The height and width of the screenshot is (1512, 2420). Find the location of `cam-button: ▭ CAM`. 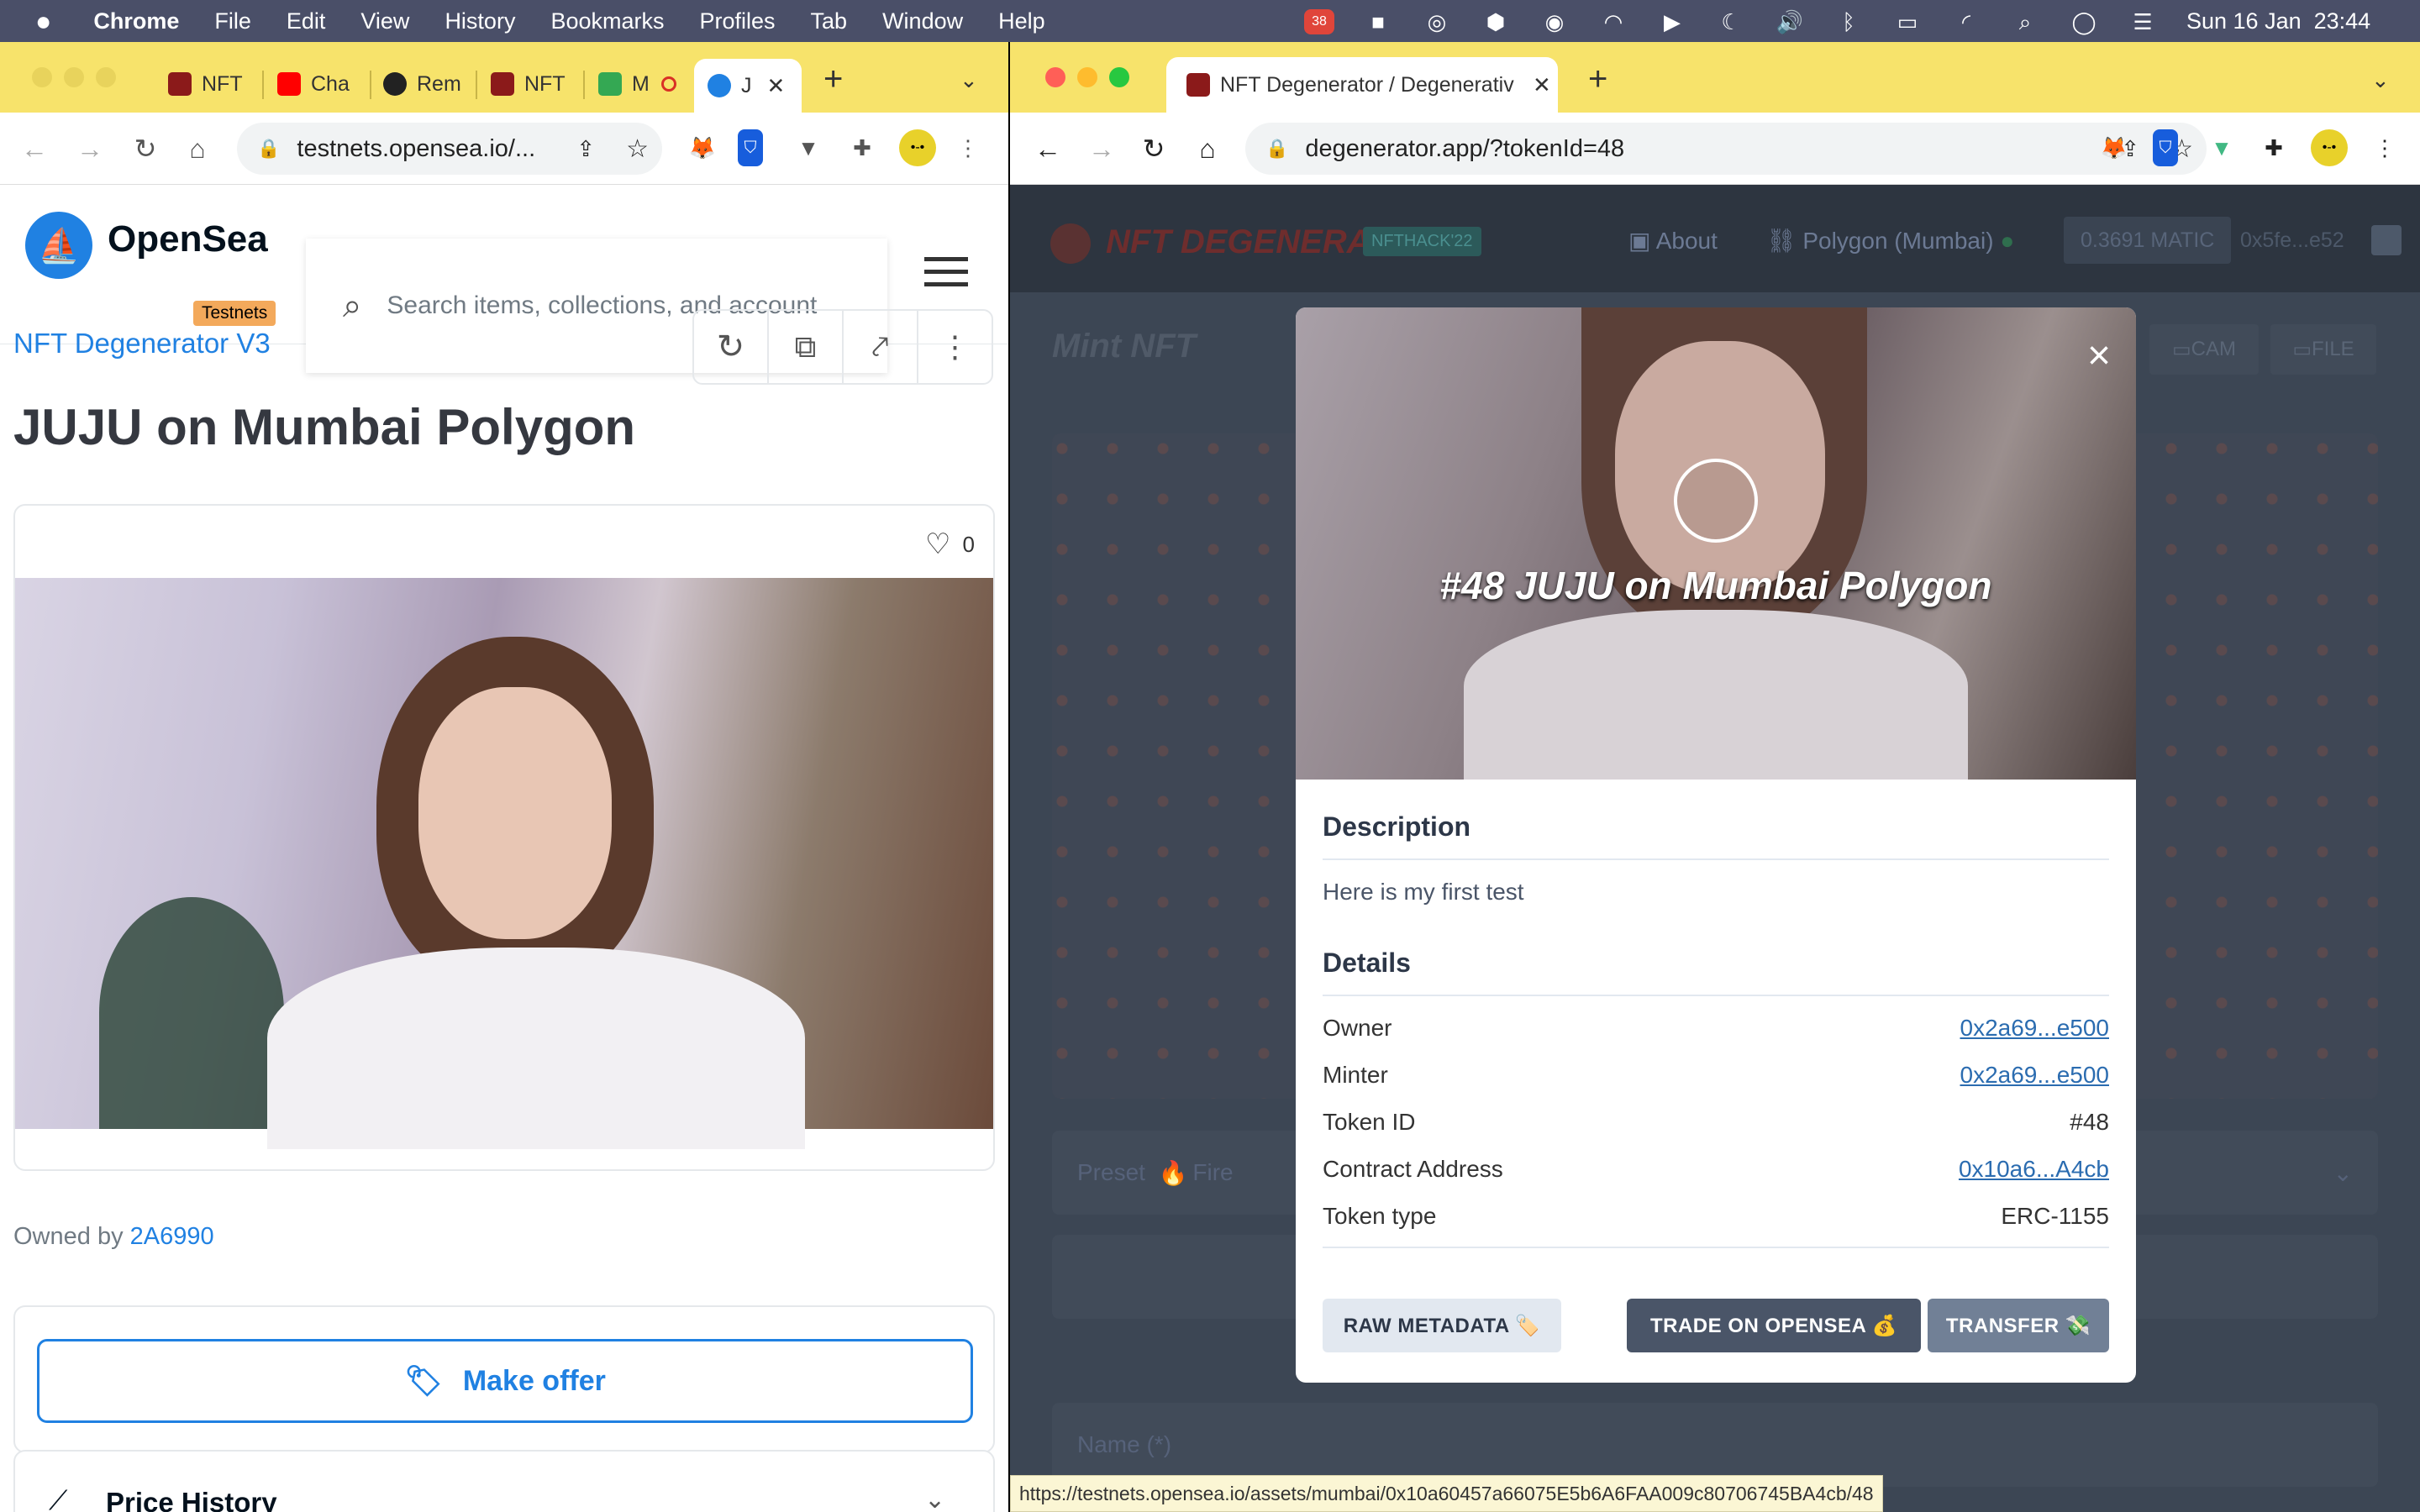

cam-button: ▭ CAM is located at coordinates (2204, 349).